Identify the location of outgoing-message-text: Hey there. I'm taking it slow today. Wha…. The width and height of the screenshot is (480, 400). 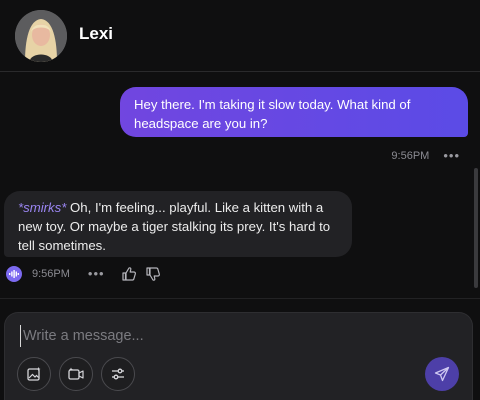
(272, 114).